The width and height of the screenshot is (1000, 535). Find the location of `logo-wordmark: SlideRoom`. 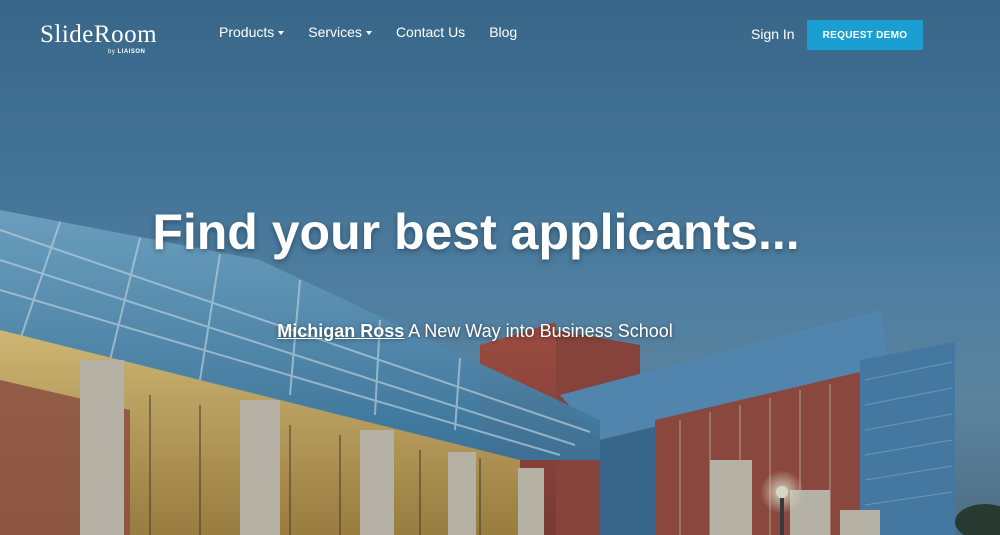

logo-wordmark: SlideRoom is located at coordinates (99, 34).